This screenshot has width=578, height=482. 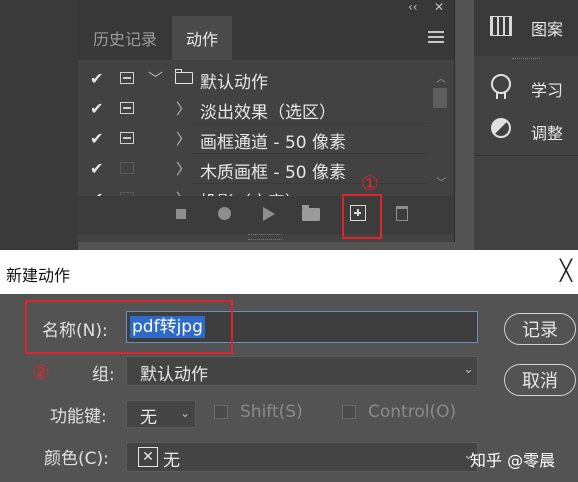 What do you see at coordinates (540, 380) in the screenshot?
I see `cancel-button: 取消` at bounding box center [540, 380].